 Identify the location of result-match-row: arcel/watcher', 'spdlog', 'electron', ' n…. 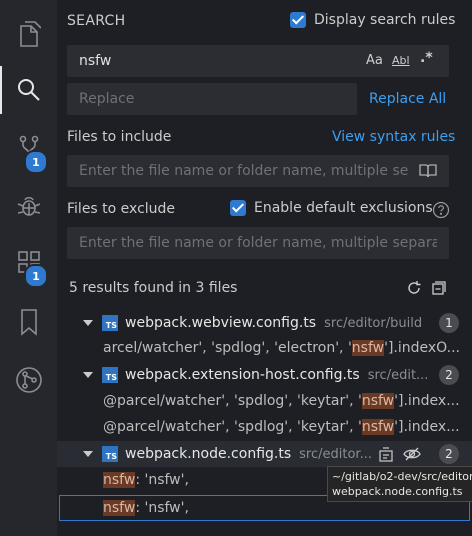
(287, 348).